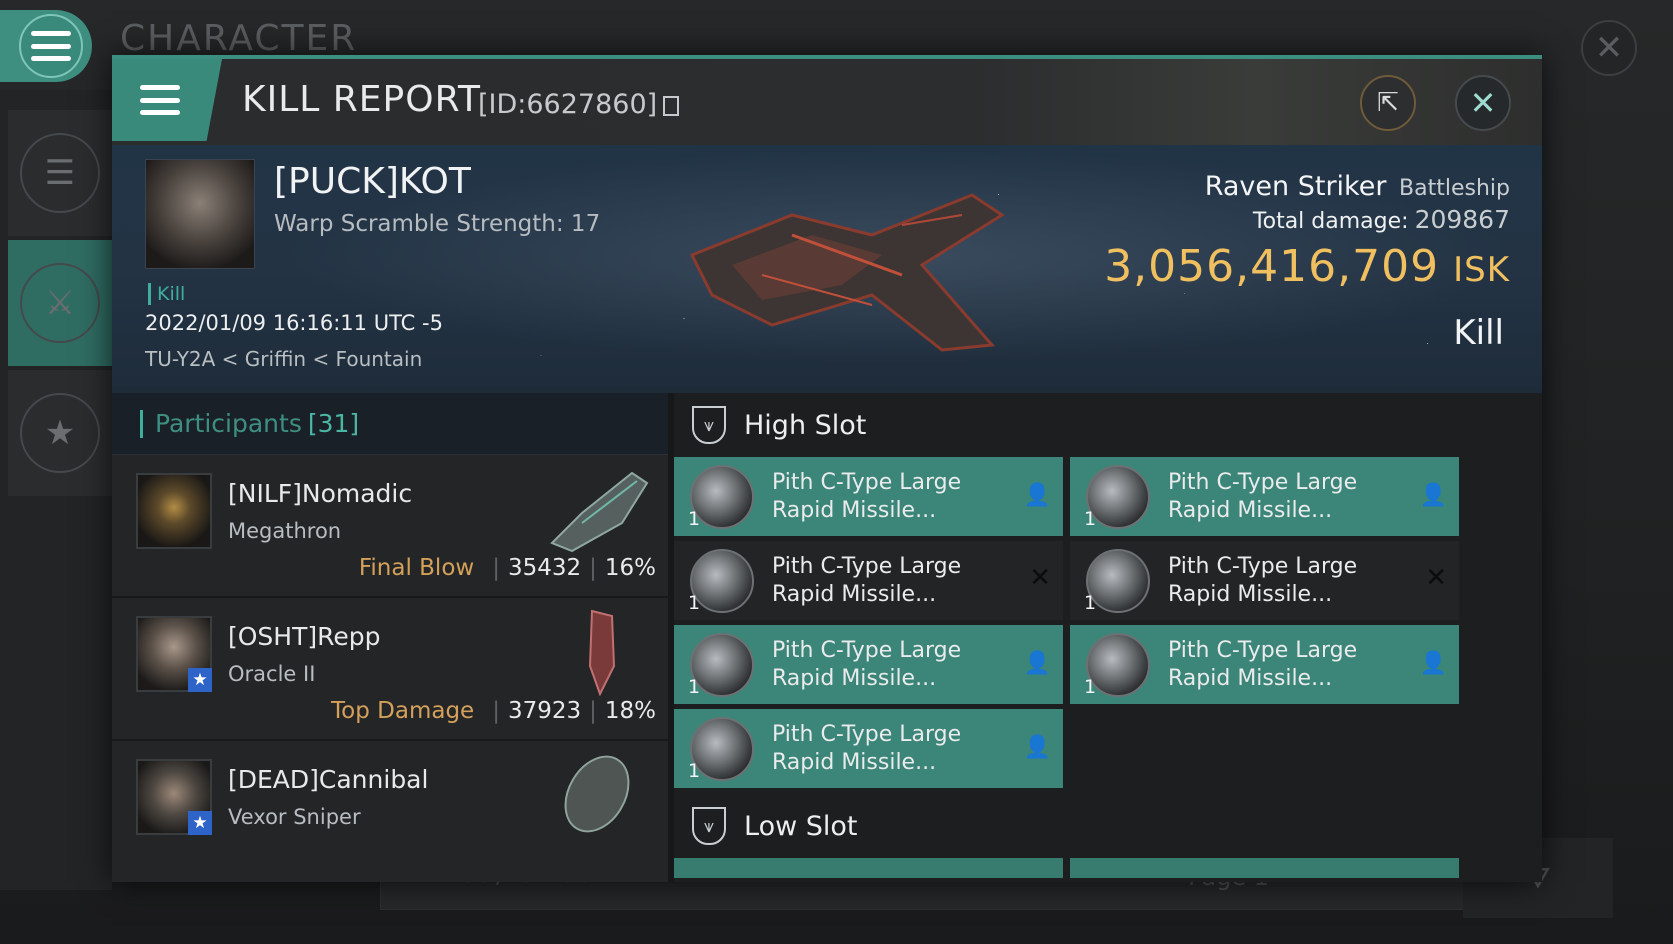 This screenshot has height=944, width=1673. I want to click on bg-menu-button, so click(46, 46).